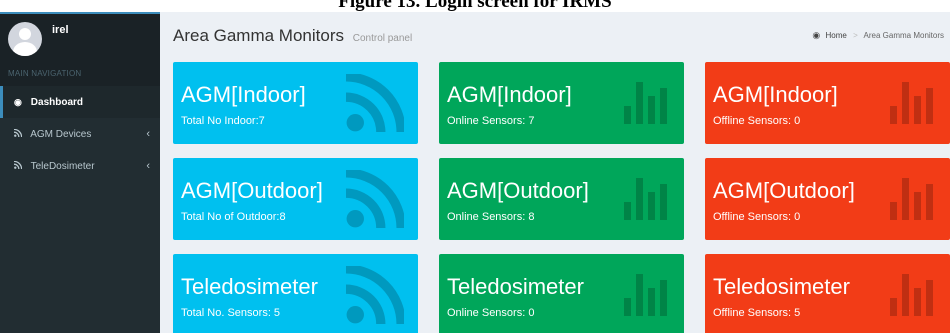 This screenshot has width=950, height=333. I want to click on nav-header: MAIN NAVIGATION, so click(80, 74).